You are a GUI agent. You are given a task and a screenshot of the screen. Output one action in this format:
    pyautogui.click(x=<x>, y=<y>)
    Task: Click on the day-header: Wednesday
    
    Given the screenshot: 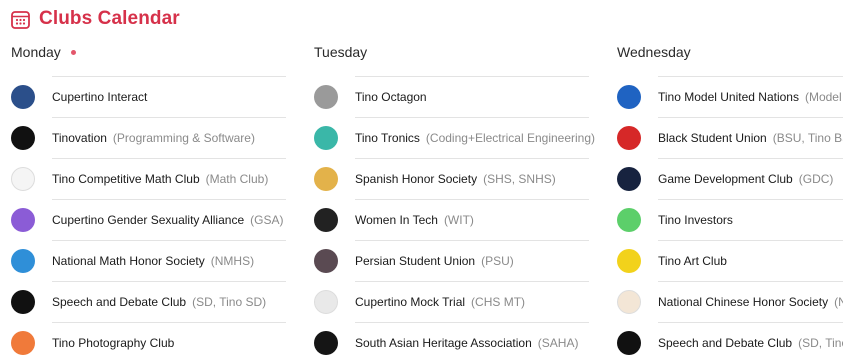 What is the action you would take?
    pyautogui.click(x=730, y=52)
    